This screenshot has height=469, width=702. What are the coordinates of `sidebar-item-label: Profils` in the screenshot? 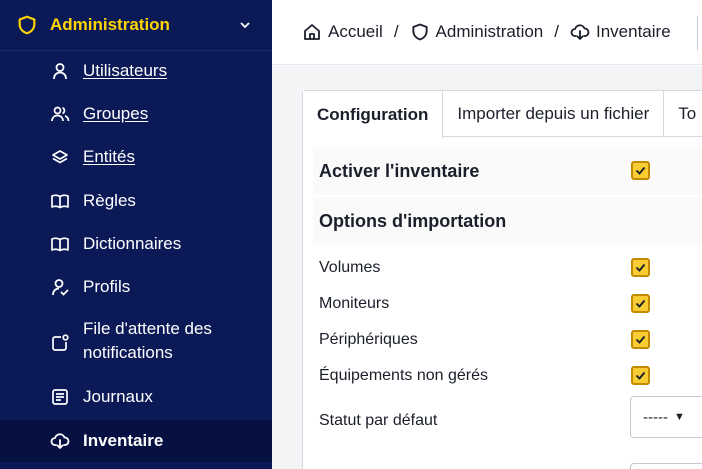 It's located at (107, 286).